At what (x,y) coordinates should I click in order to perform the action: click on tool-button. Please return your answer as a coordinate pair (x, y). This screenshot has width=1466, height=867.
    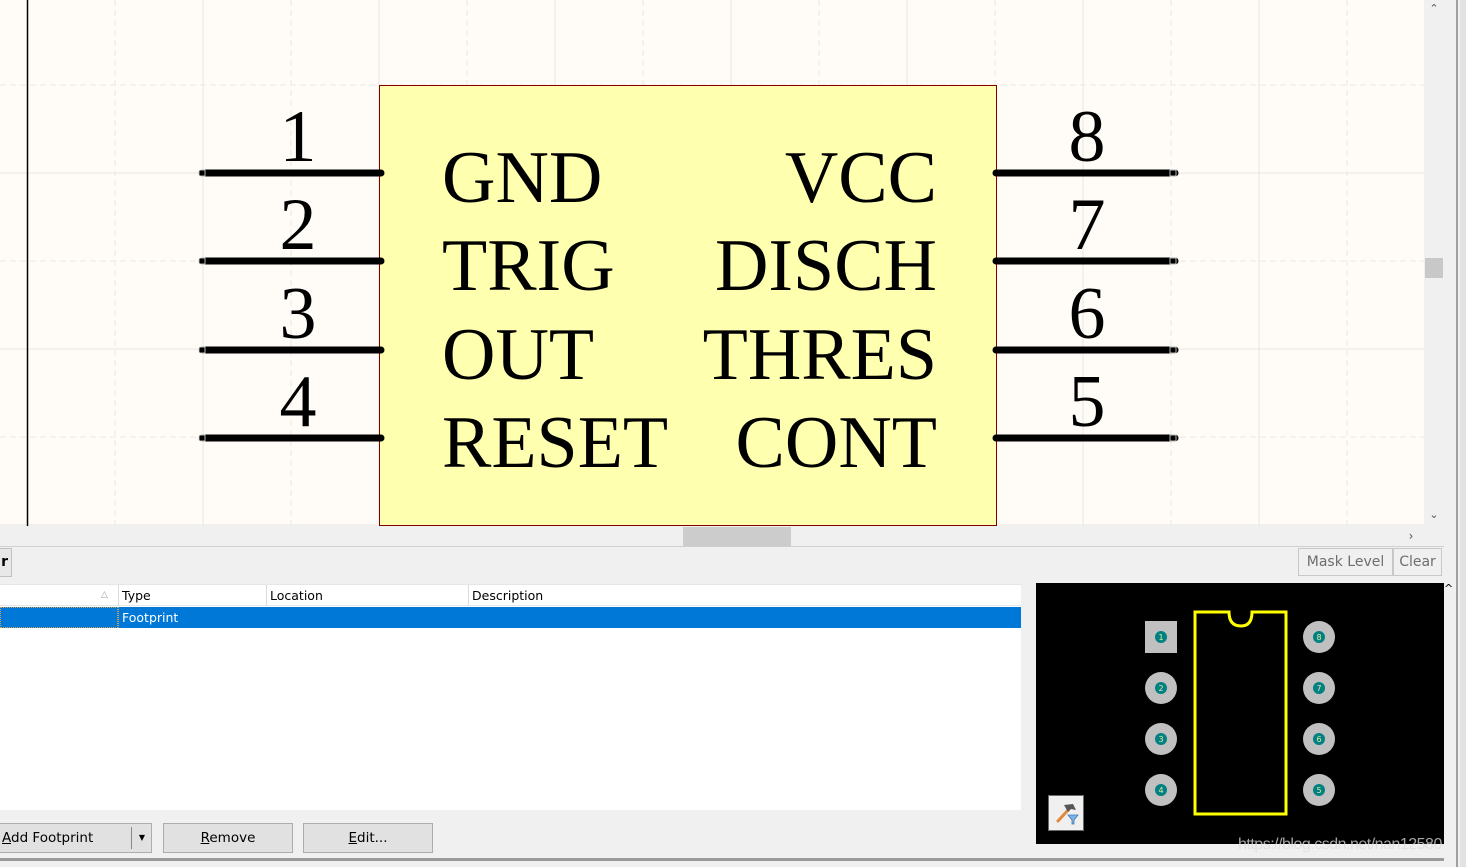
    Looking at the image, I should click on (1066, 813).